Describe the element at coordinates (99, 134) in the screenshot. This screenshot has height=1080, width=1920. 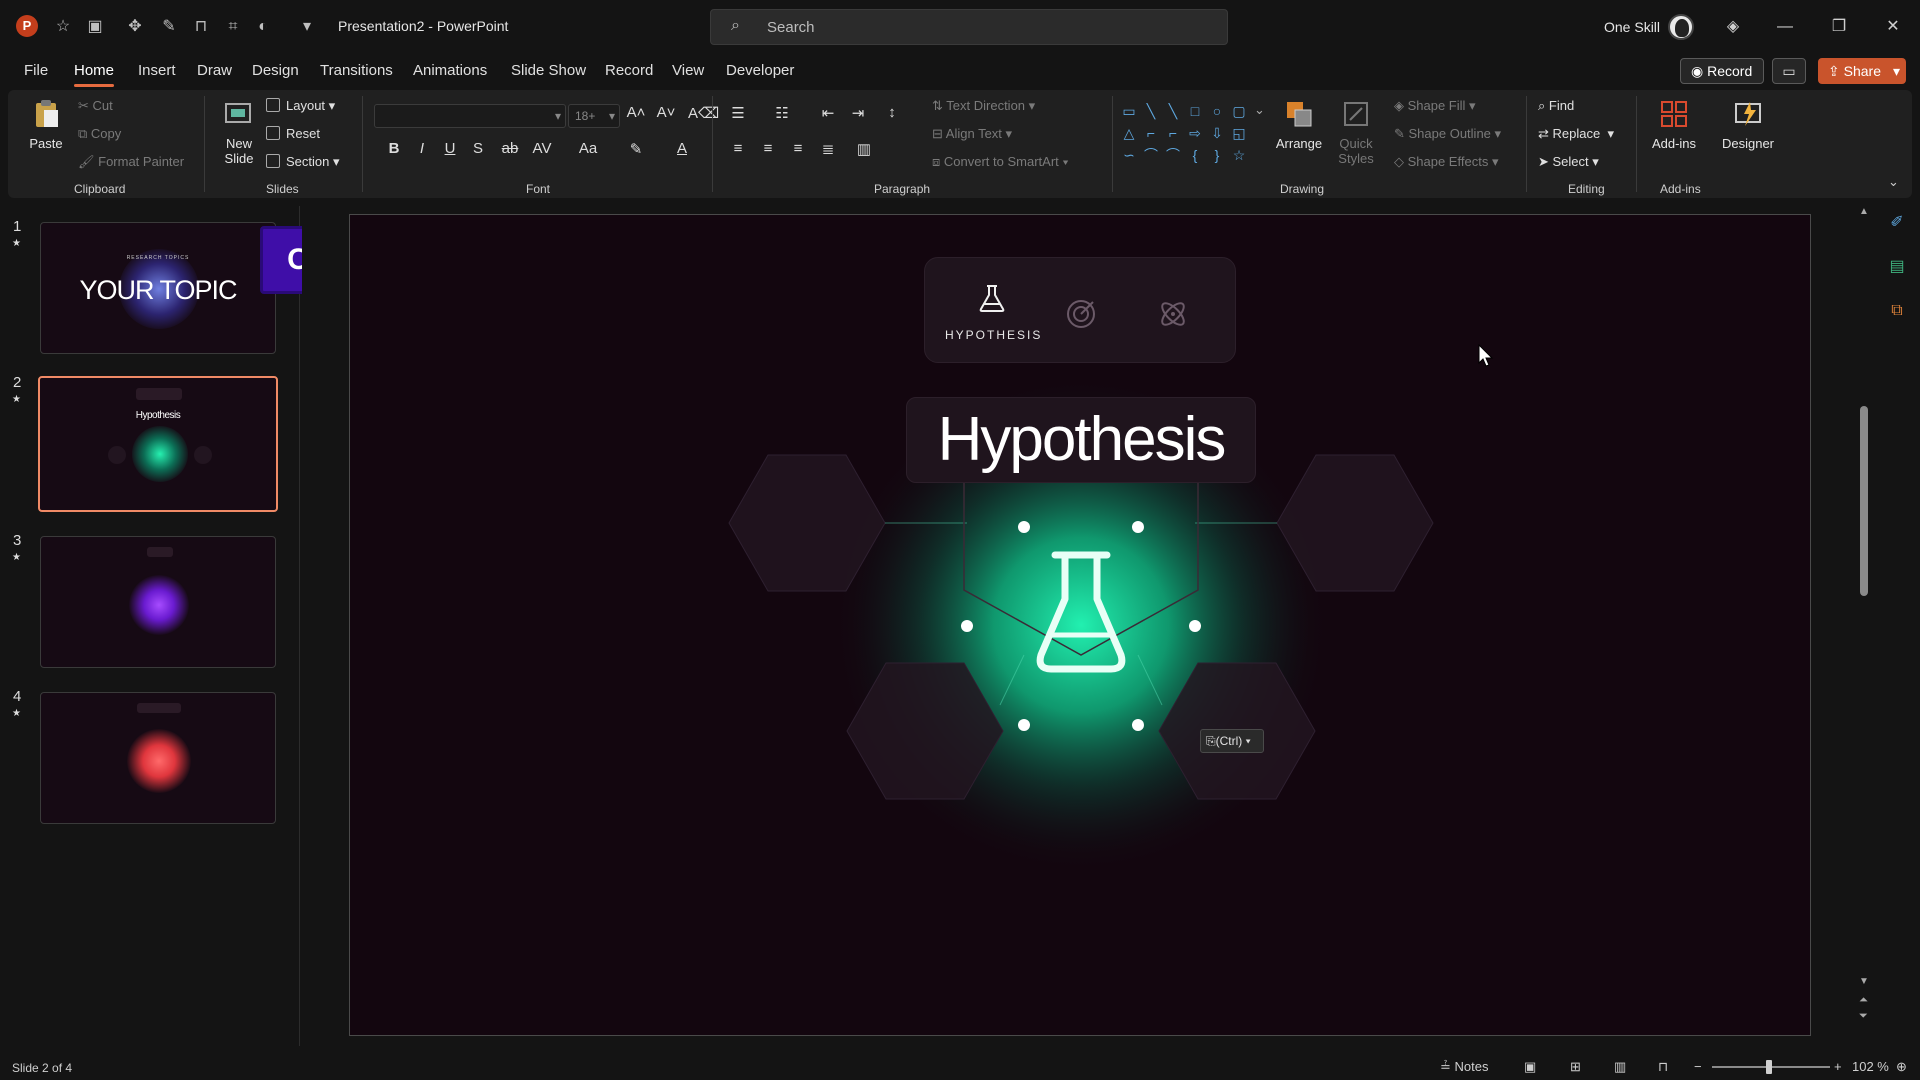
I see `copy-button: ⧉ Copy` at that location.